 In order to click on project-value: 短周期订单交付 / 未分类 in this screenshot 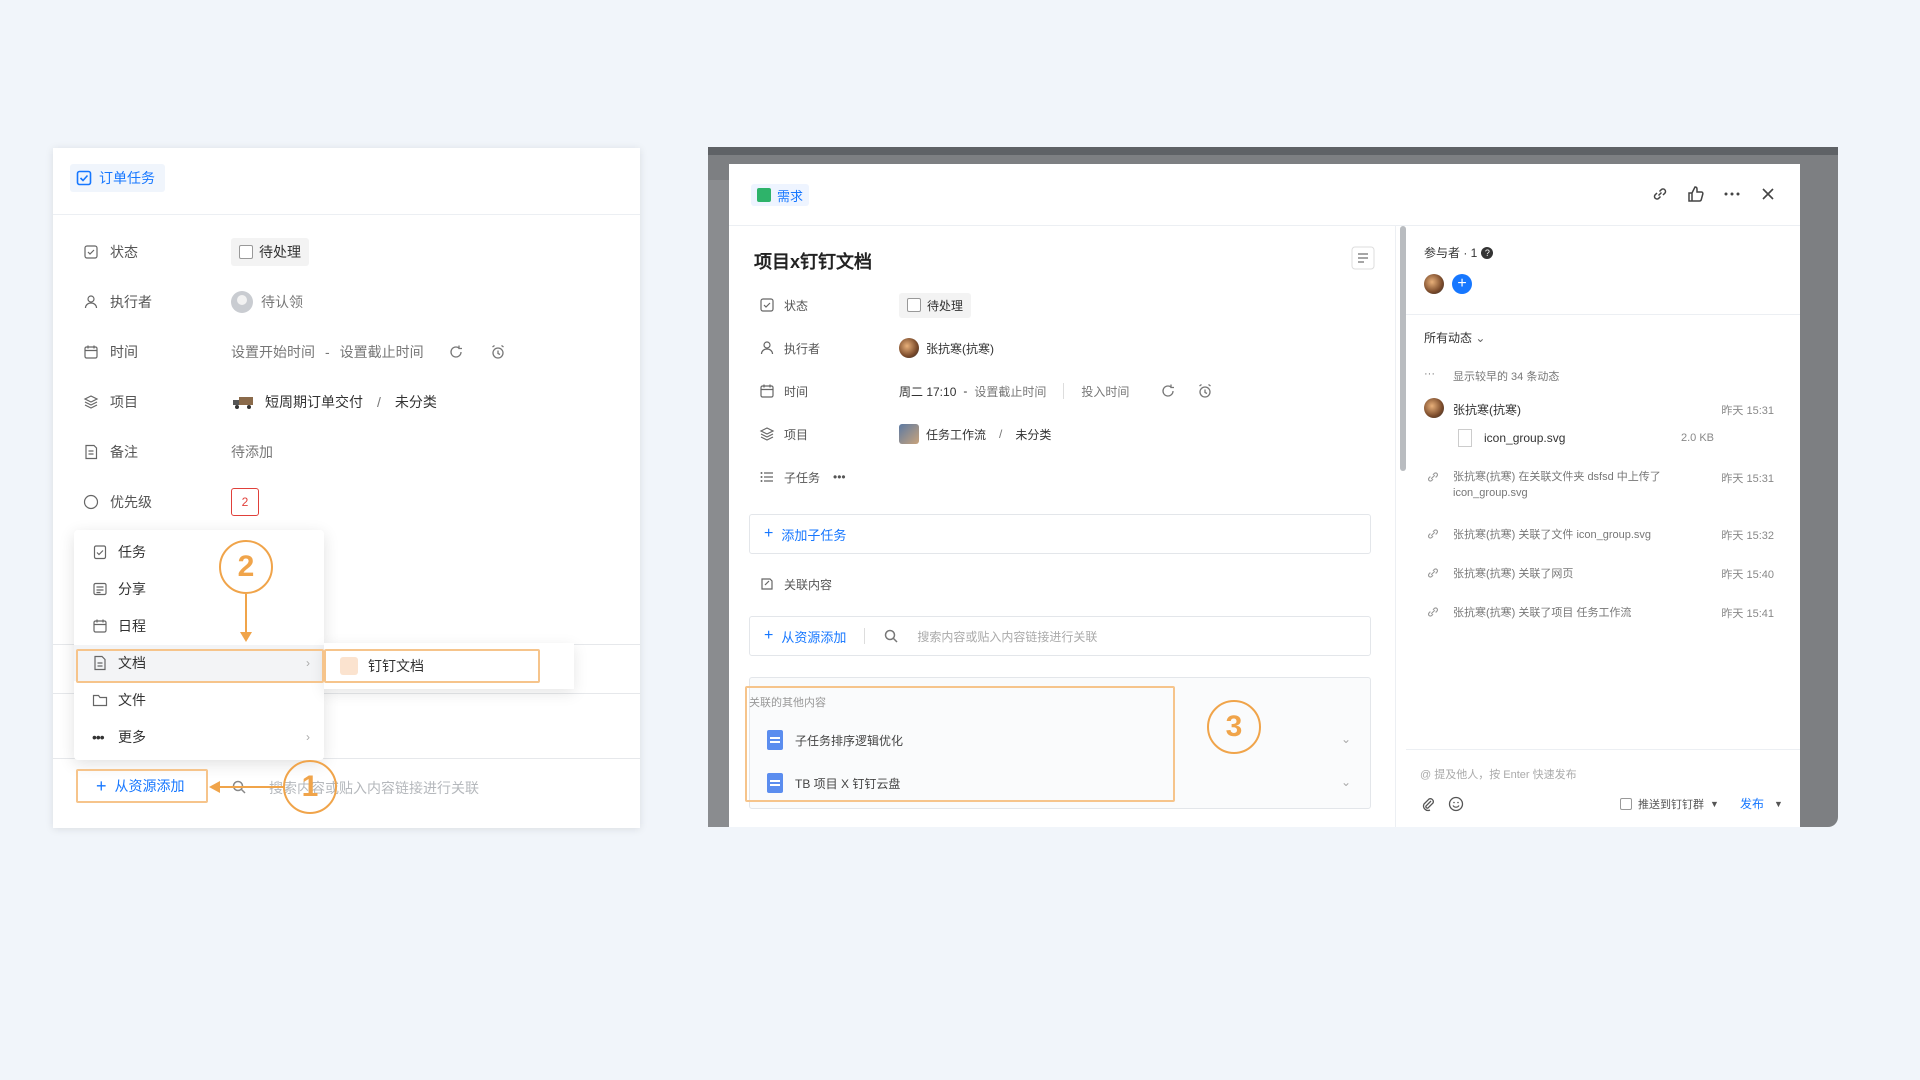, I will do `click(334, 402)`.